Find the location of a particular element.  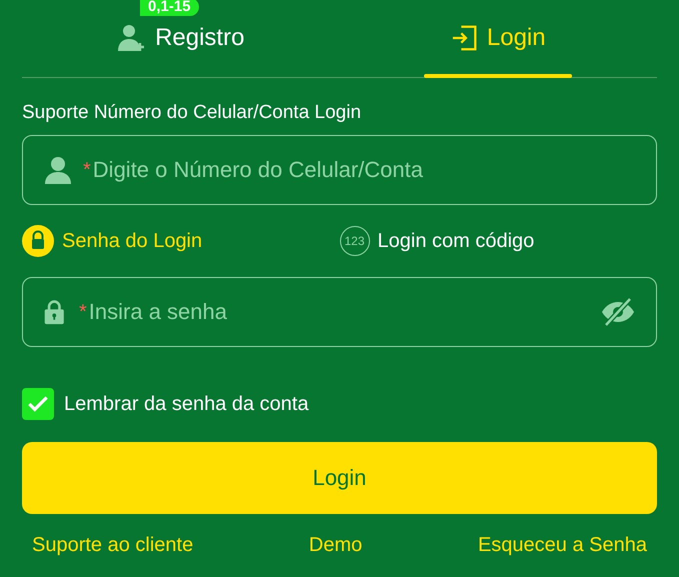

badge: 0,1-15 is located at coordinates (169, 8).